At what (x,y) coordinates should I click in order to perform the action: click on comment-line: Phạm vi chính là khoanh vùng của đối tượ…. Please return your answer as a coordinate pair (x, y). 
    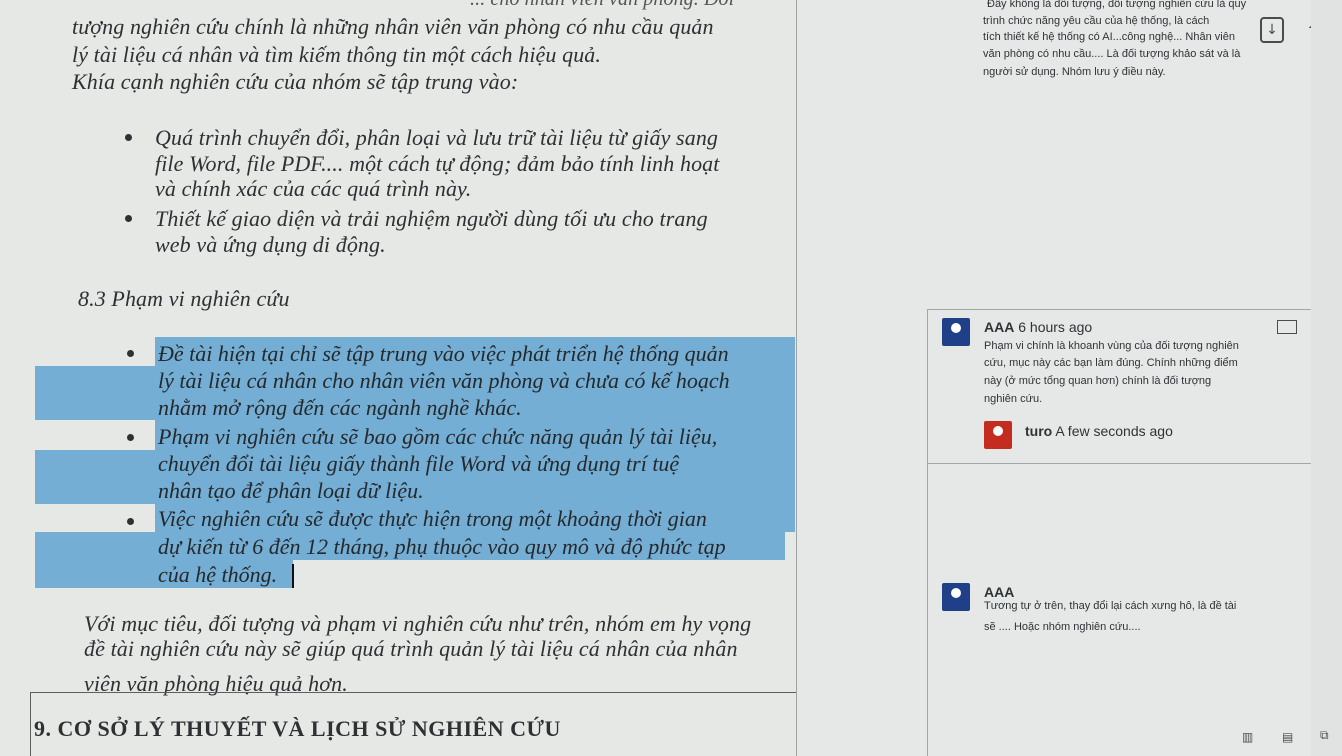
    Looking at the image, I should click on (1111, 346).